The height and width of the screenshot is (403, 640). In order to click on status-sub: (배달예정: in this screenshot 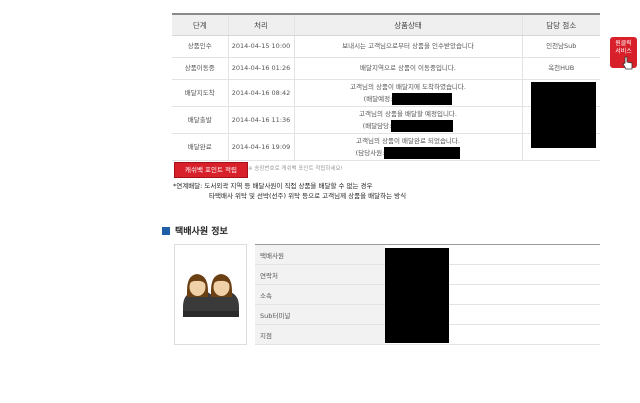, I will do `click(408, 98)`.